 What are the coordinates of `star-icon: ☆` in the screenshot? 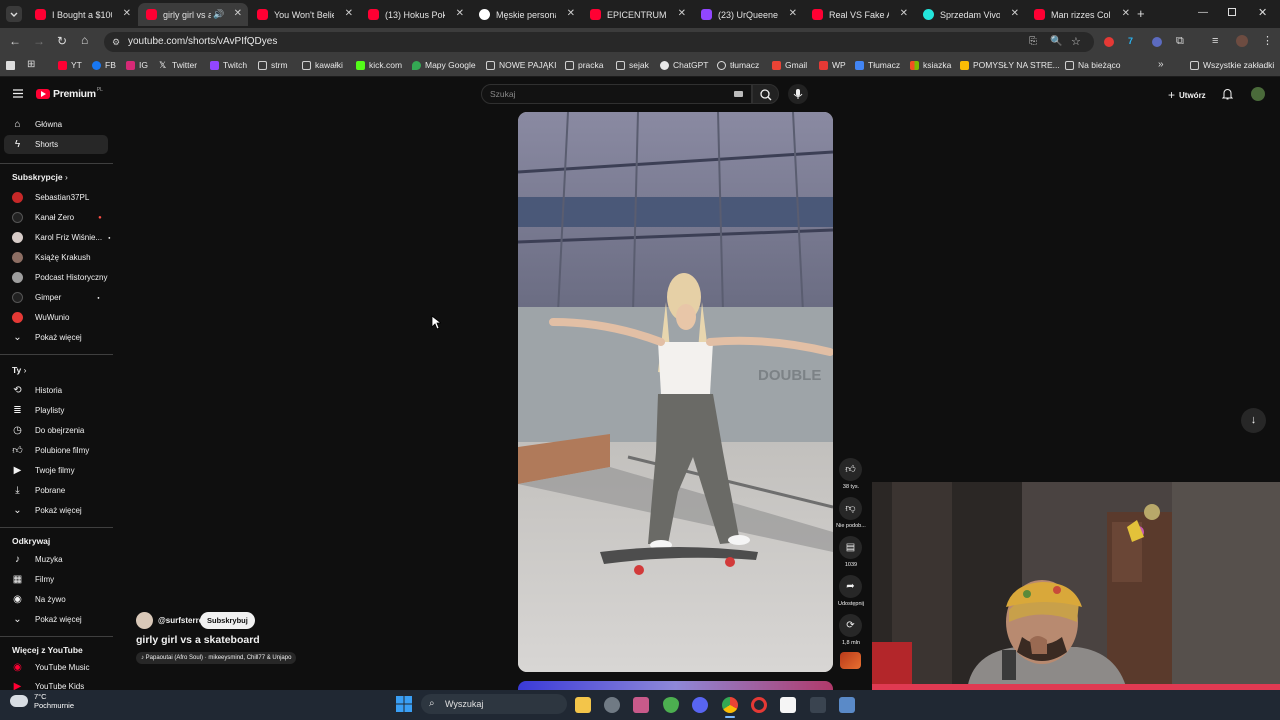 It's located at (1076, 42).